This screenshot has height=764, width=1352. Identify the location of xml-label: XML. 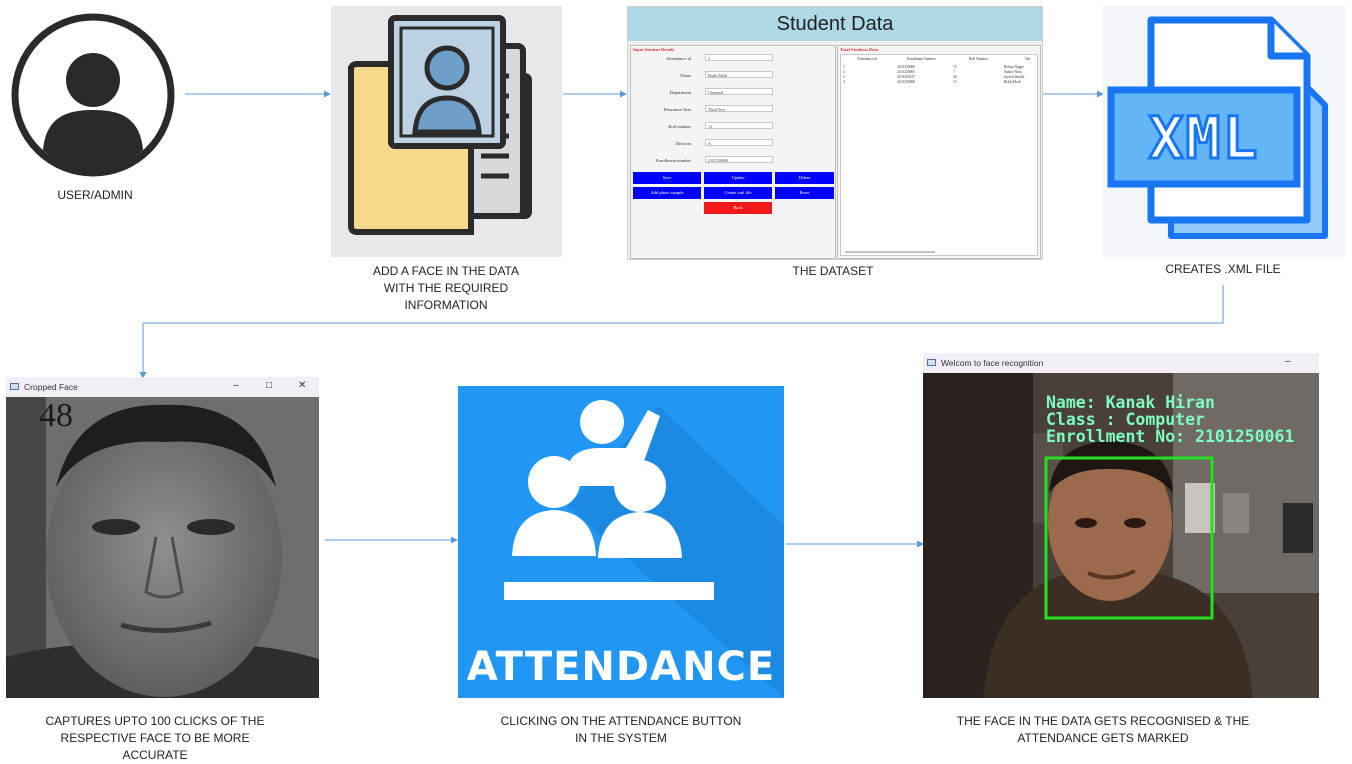
(1203, 138).